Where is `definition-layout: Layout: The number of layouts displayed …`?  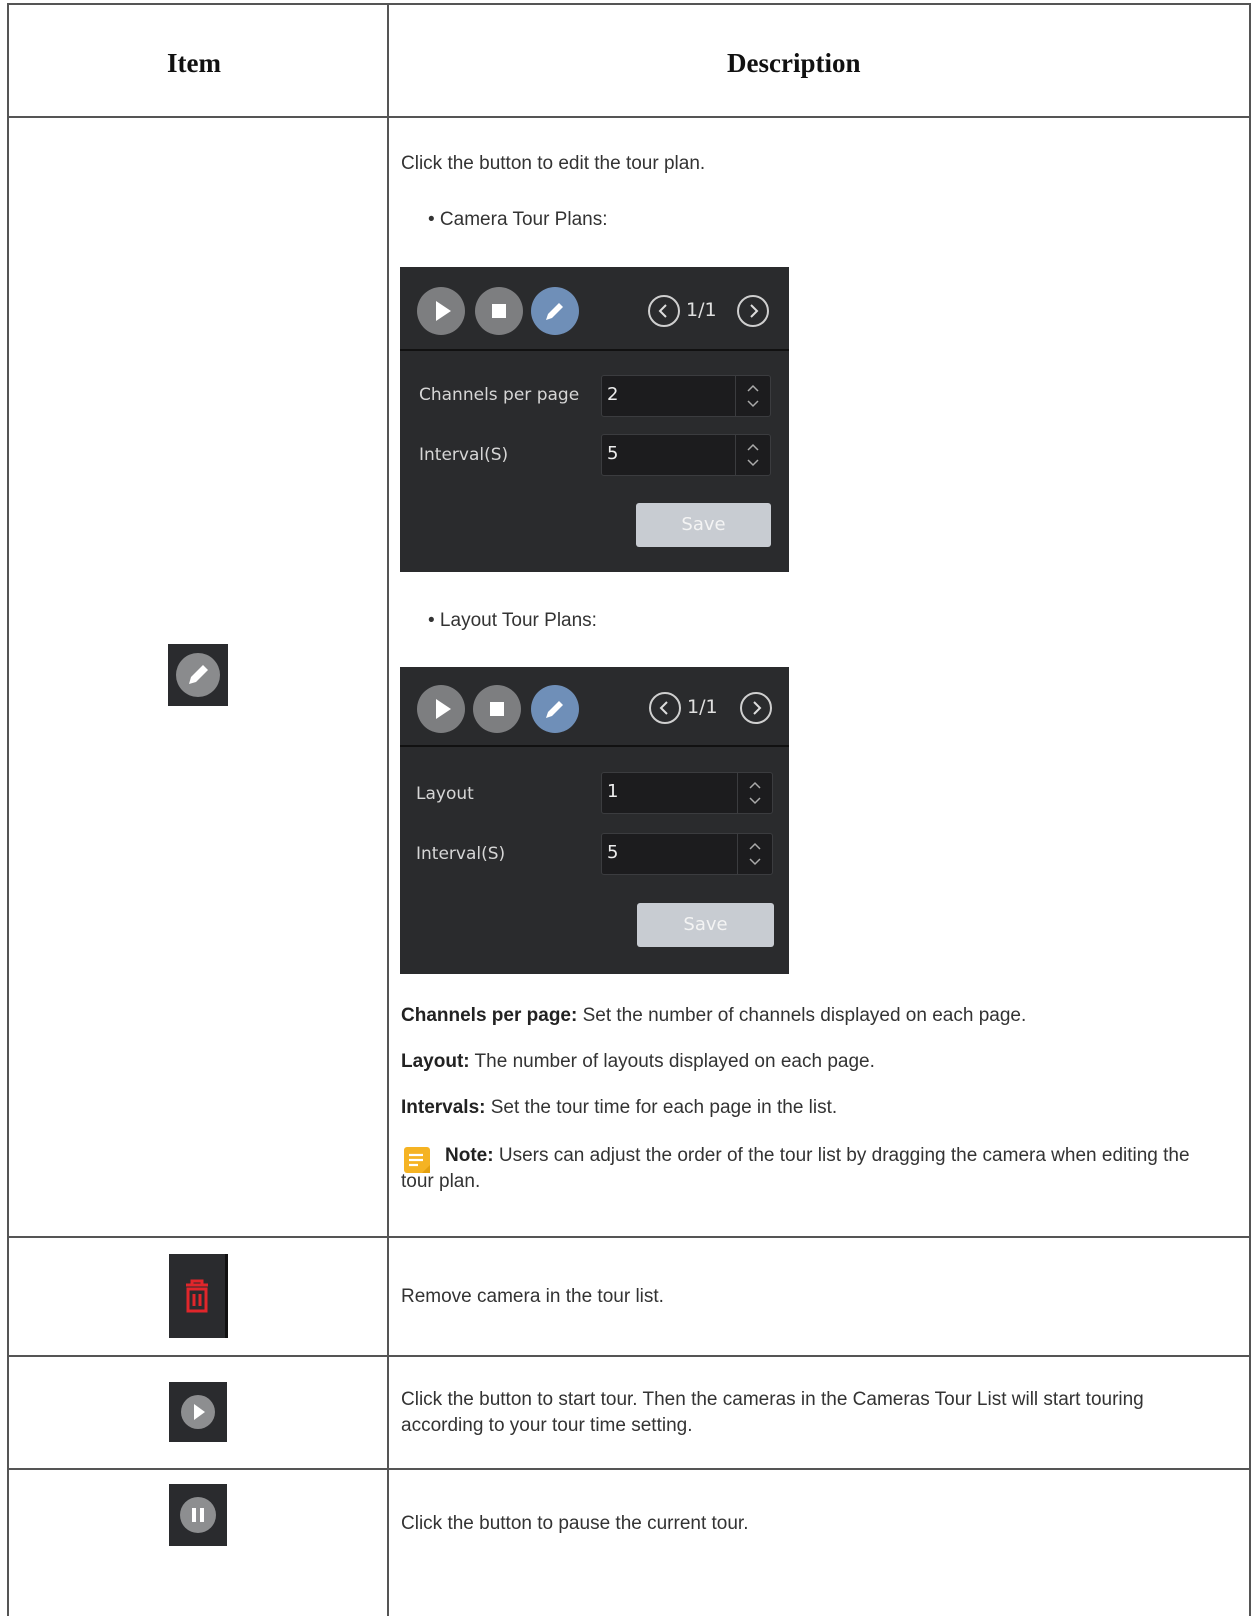 definition-layout: Layout: The number of layouts displayed … is located at coordinates (638, 1062).